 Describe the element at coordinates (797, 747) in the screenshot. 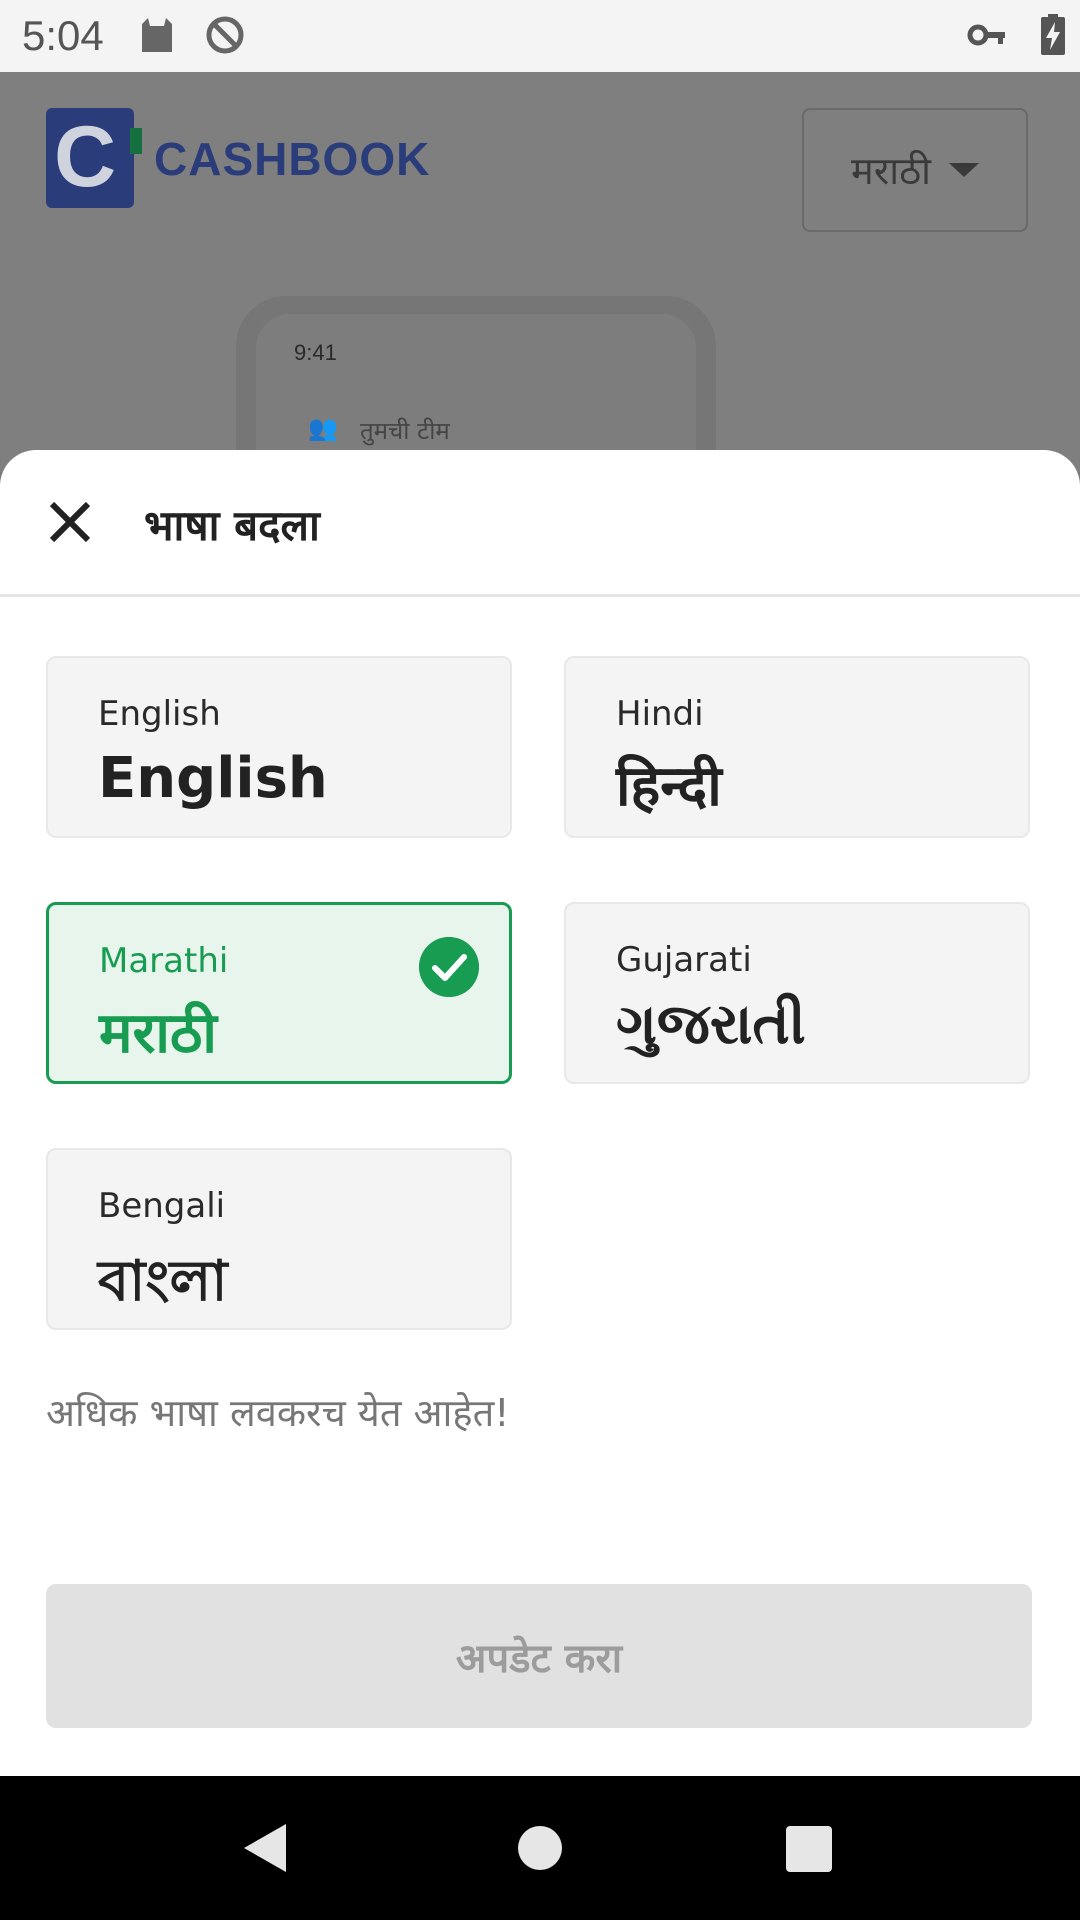

I see `language-option-hindi: Hindi हिन्दी` at that location.